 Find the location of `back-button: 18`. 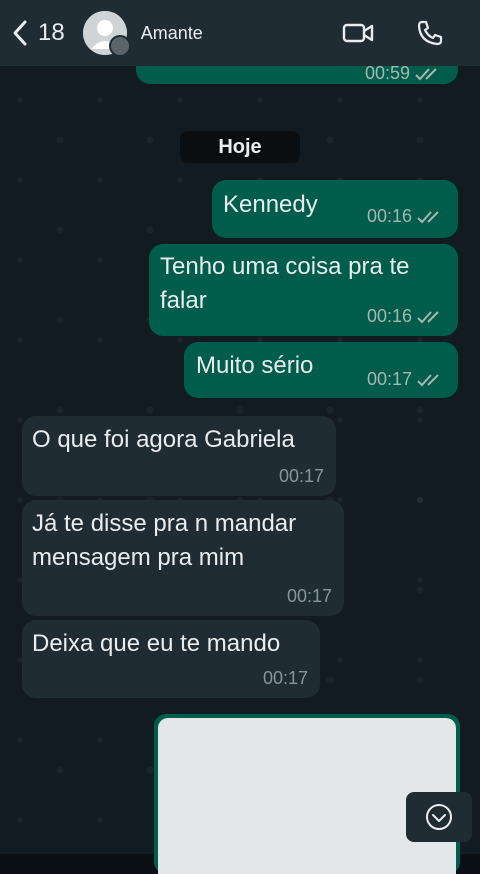

back-button: 18 is located at coordinates (37, 33).